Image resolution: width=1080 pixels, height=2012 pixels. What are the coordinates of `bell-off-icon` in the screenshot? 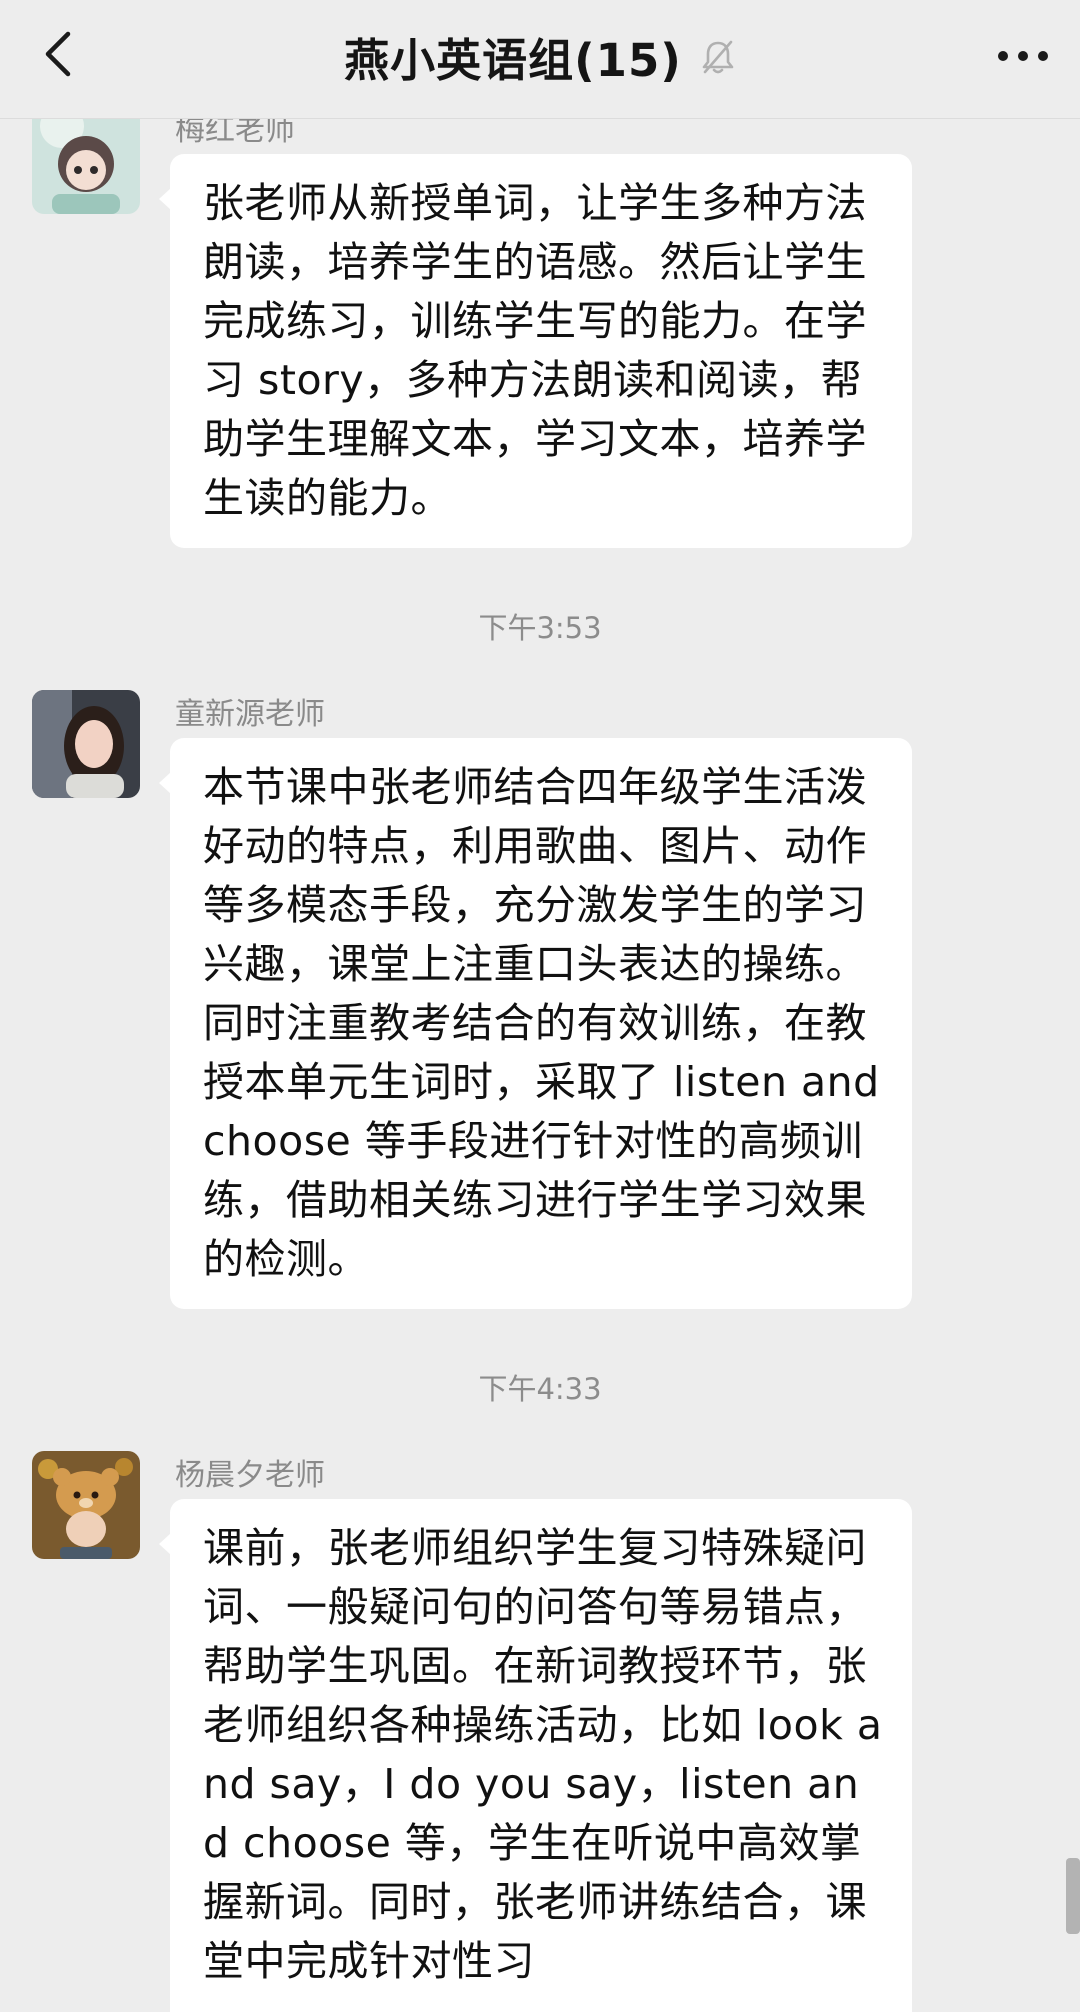 It's located at (718, 57).